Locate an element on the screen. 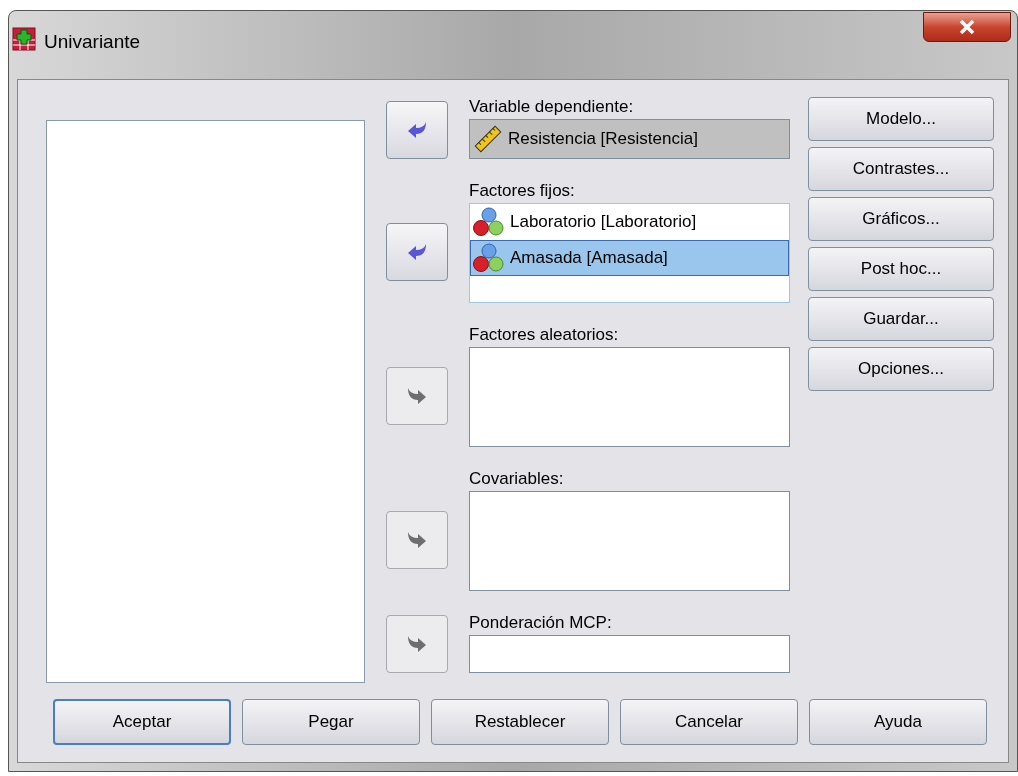 The width and height of the screenshot is (1018, 776). target-label: Ponderación MCP: is located at coordinates (541, 623).